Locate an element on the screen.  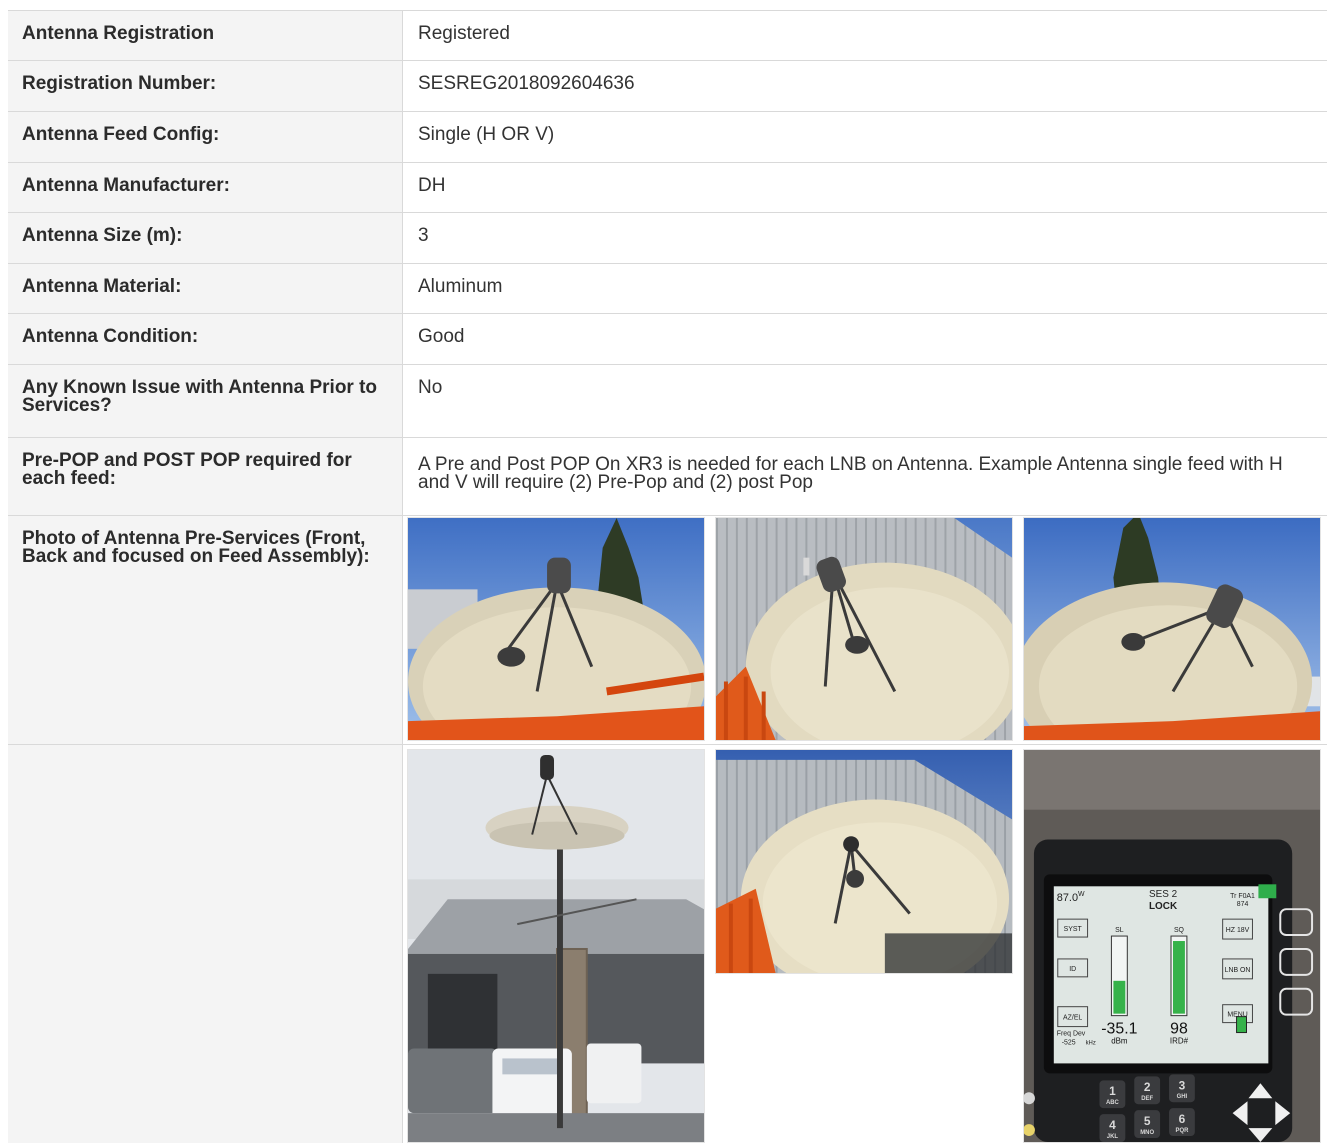
table-row: Antenna Condition: Good is located at coordinates (667, 339).